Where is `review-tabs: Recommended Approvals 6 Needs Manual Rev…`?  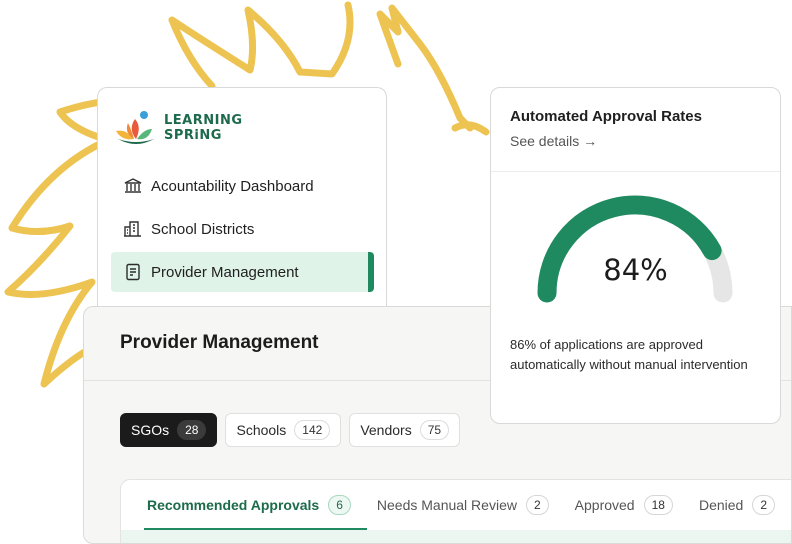
review-tabs: Recommended Approvals 6 Needs Manual Rev… is located at coordinates (456, 505).